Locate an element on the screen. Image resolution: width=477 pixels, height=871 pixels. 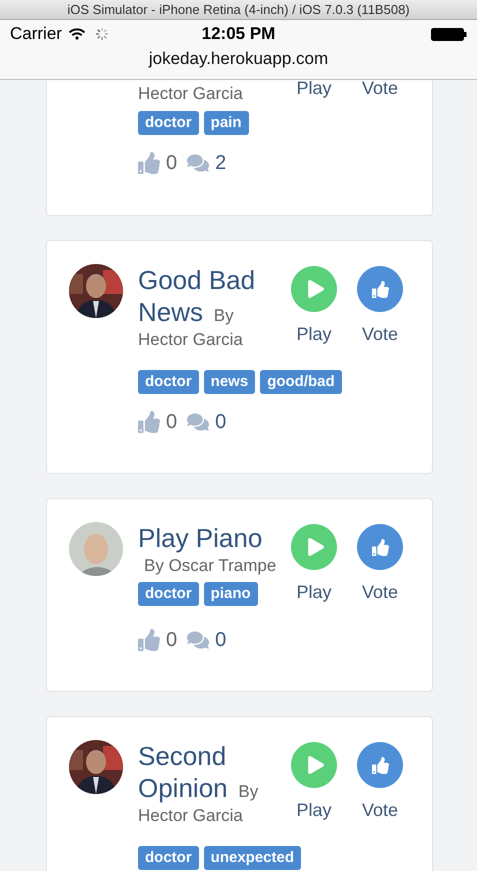
clock: 12:05 PM is located at coordinates (239, 34).